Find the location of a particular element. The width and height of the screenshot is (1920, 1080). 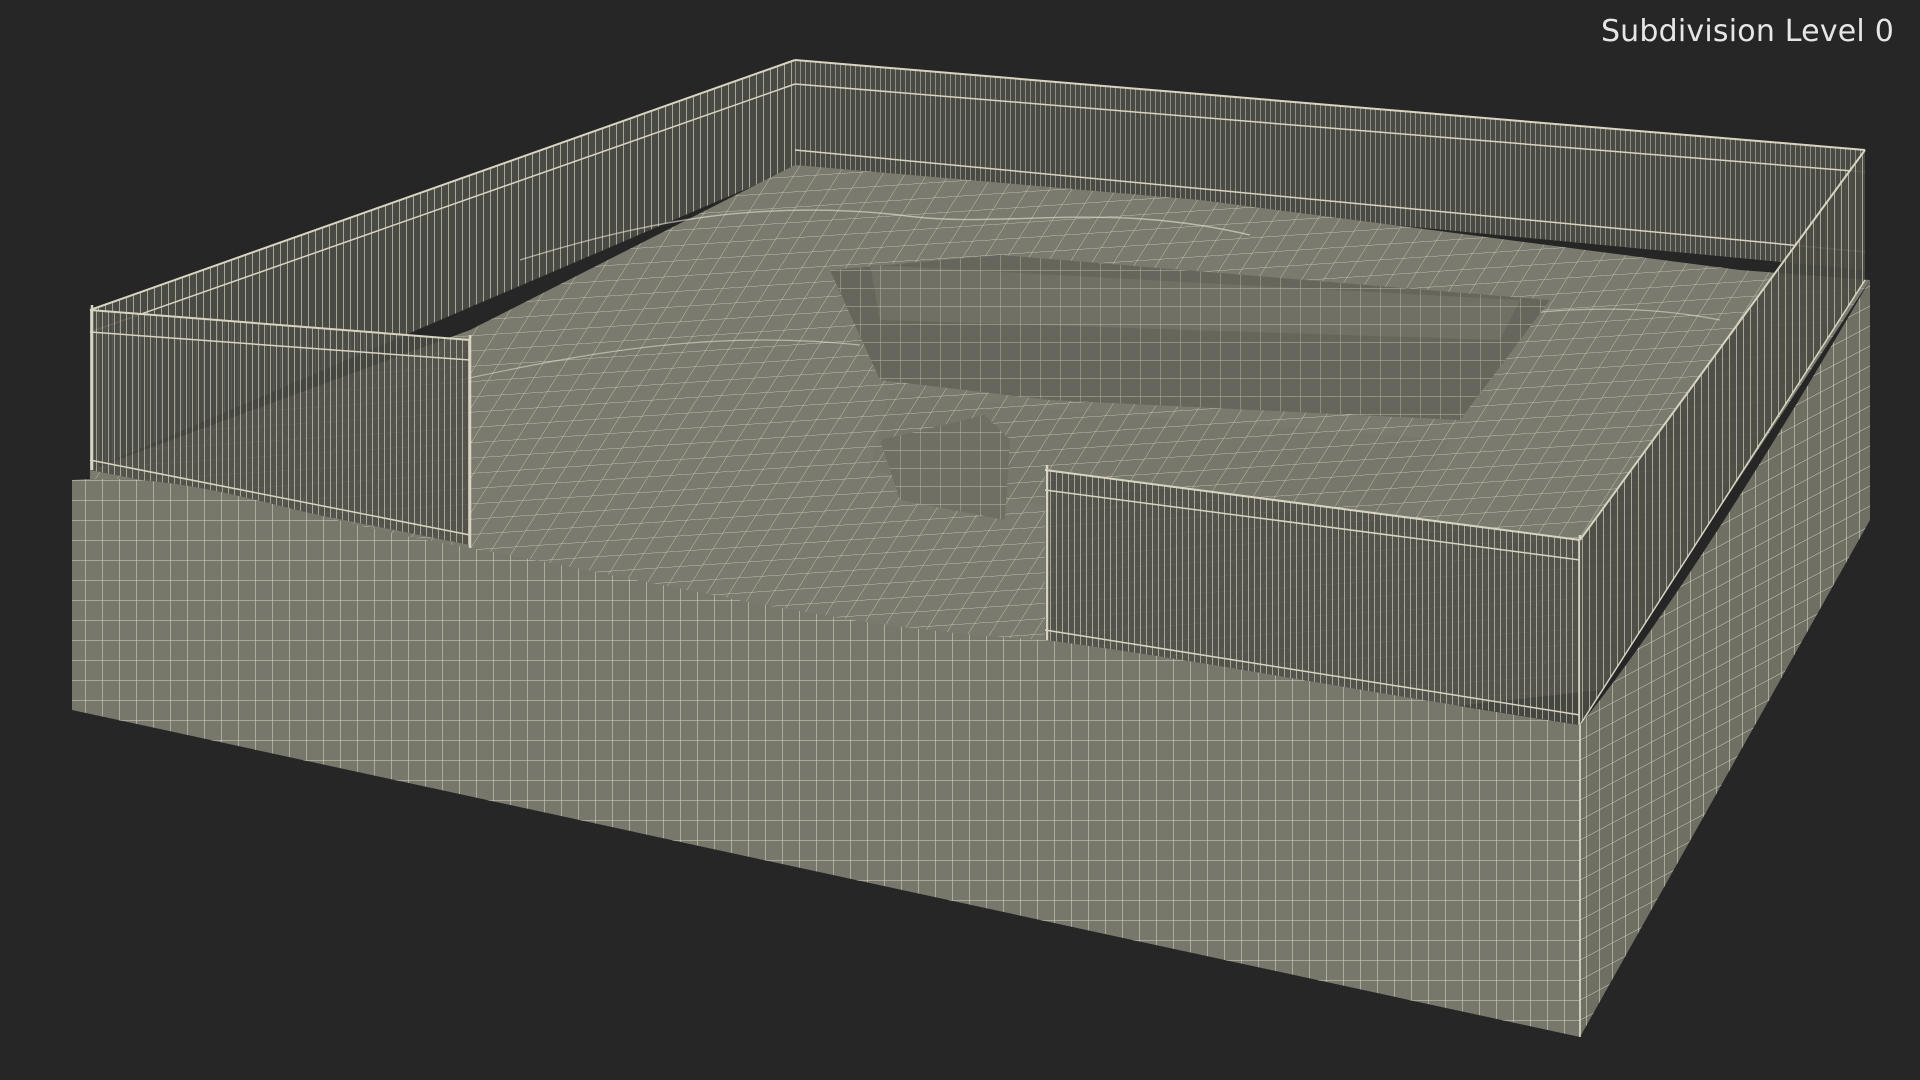

subdivision-level-label: Subdivision Level 0 is located at coordinates (1747, 31).